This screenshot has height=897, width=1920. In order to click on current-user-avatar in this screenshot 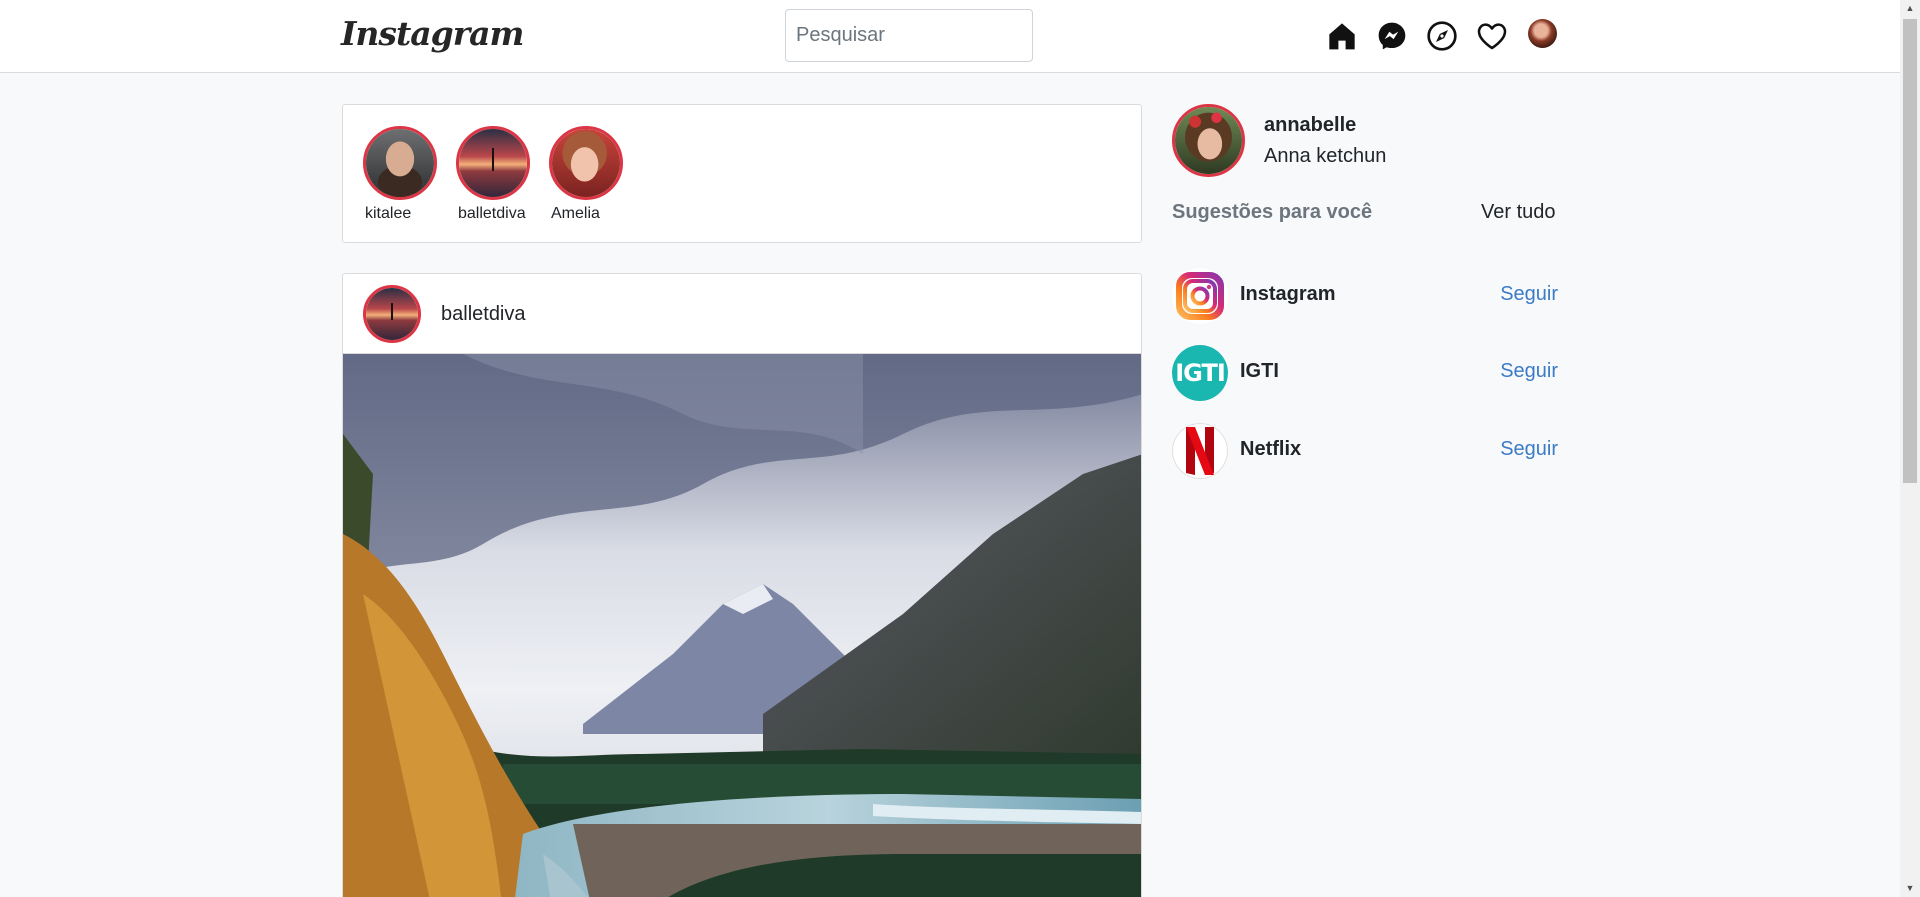, I will do `click(1208, 140)`.